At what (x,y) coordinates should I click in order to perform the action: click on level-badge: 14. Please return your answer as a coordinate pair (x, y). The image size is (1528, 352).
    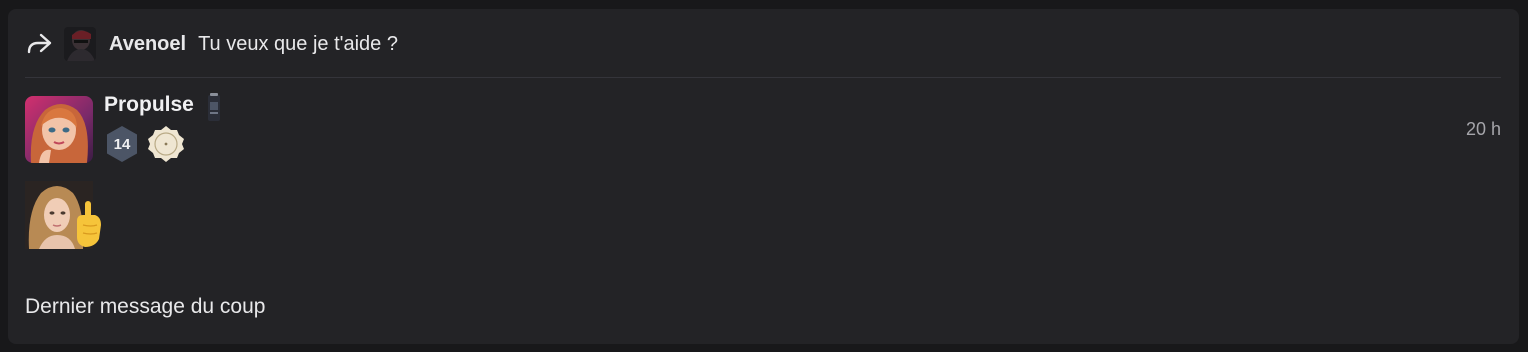
    Looking at the image, I should click on (122, 144).